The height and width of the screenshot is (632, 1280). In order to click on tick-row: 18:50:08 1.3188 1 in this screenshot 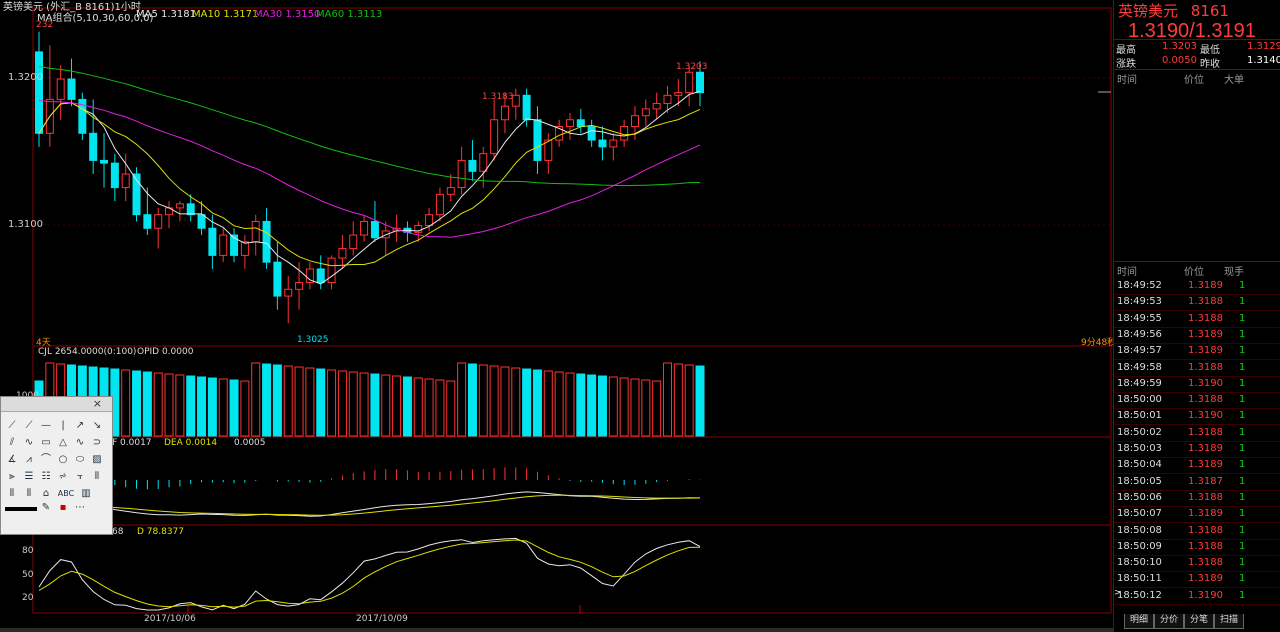, I will do `click(1196, 531)`.